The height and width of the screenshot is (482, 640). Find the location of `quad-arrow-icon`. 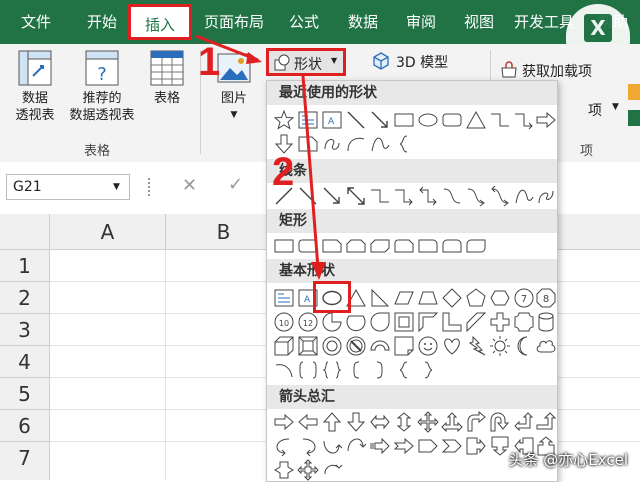

quad-arrow-icon is located at coordinates (428, 422).